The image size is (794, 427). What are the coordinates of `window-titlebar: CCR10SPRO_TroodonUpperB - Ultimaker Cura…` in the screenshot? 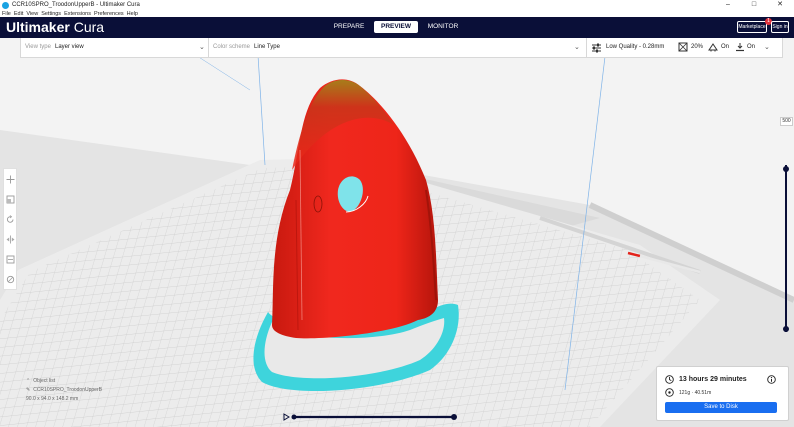 It's located at (397, 5).